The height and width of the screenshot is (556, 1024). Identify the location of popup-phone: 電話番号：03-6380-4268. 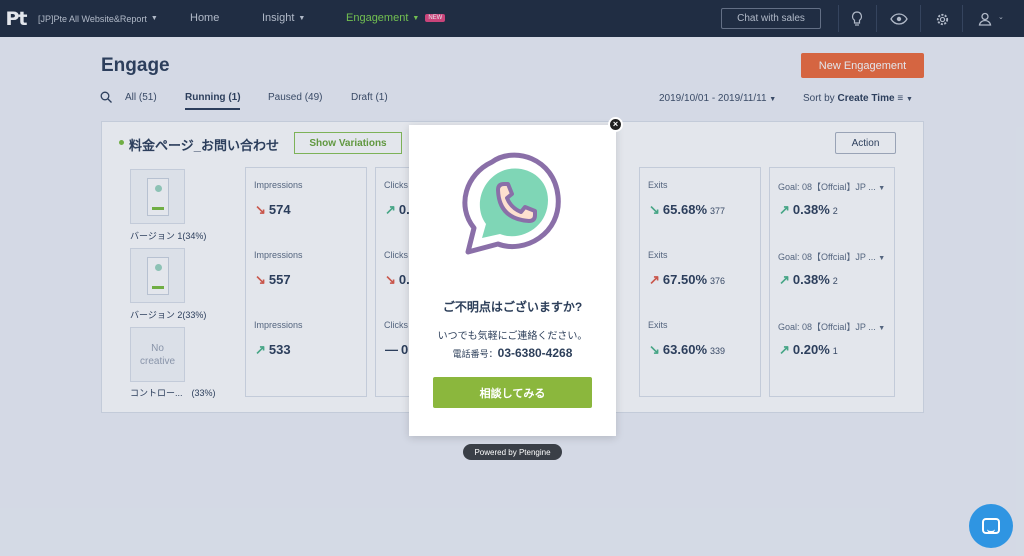
(512, 353).